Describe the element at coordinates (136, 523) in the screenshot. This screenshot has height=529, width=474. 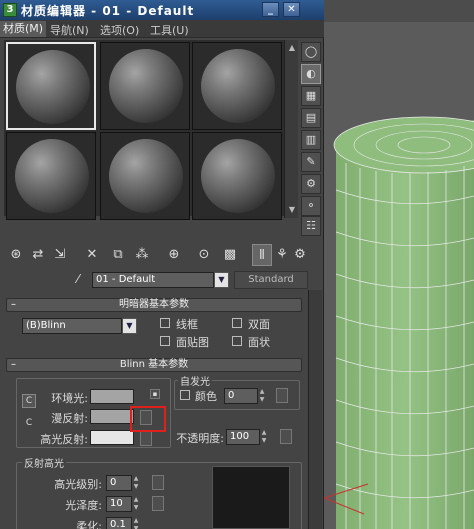
I see `soften-spinner-icon: ▲ ▼` at that location.